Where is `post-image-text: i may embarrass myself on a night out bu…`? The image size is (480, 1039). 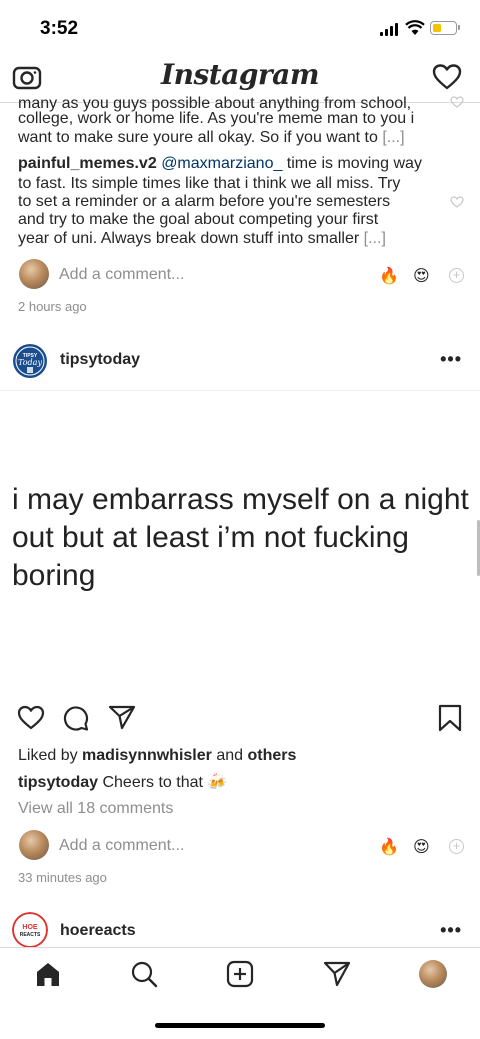
post-image-text: i may embarrass myself on a night out bu… is located at coordinates (240, 537).